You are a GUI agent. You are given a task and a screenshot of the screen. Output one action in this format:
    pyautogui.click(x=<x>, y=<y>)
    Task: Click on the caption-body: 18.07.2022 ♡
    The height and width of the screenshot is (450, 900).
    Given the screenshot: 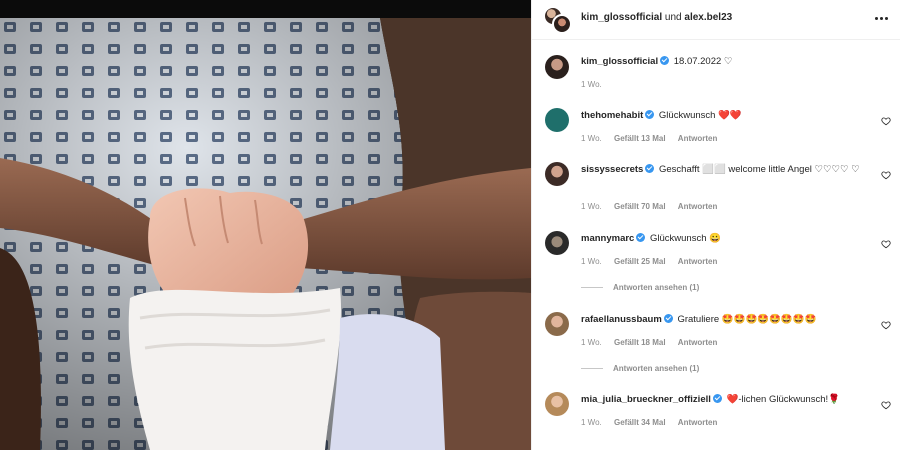 What is the action you would take?
    pyautogui.click(x=703, y=61)
    